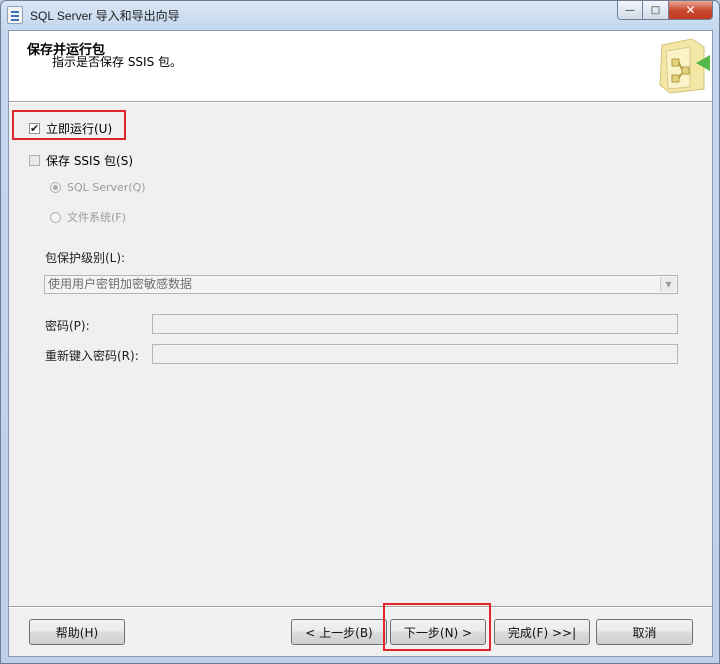 The image size is (720, 664). I want to click on save-package-option: 保存 SSIS 包(S), so click(81, 160).